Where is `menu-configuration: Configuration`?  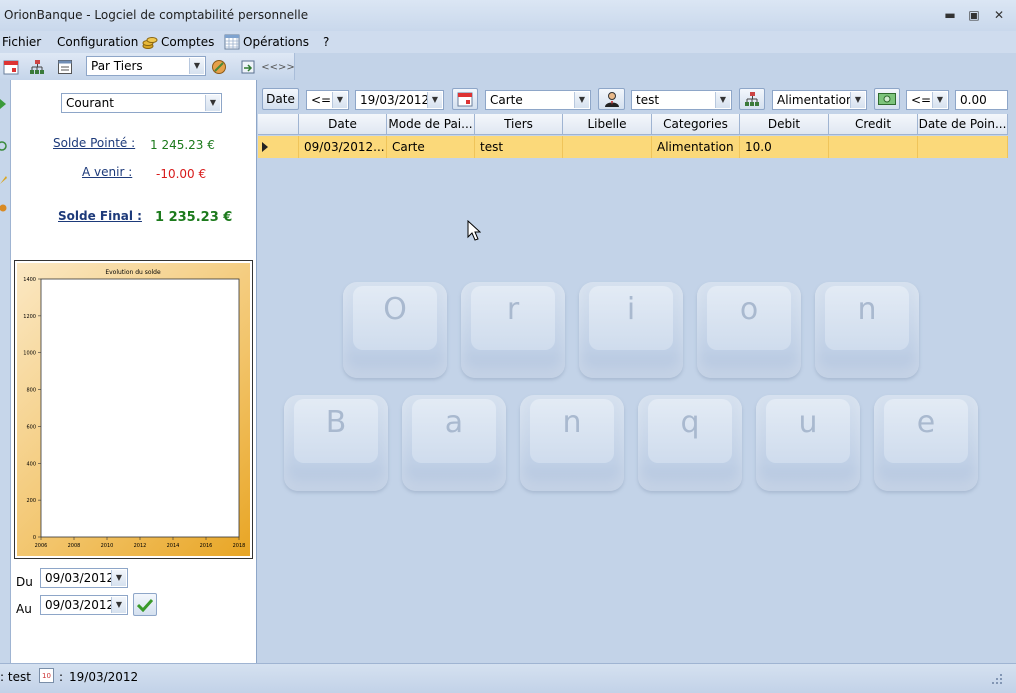 menu-configuration: Configuration is located at coordinates (97, 42).